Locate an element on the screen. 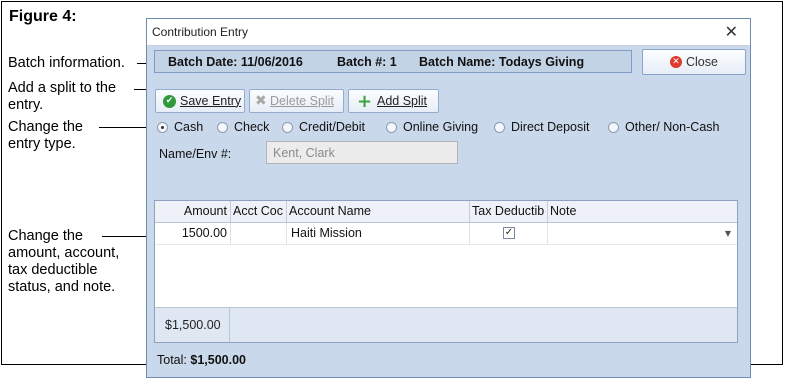  total-line: Total: $1,500.00 is located at coordinates (201, 360).